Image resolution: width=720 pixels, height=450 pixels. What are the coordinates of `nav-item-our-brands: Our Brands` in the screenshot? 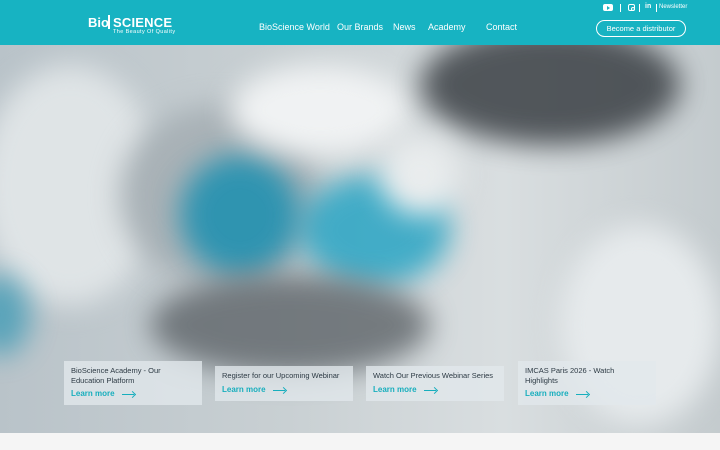 It's located at (360, 27).